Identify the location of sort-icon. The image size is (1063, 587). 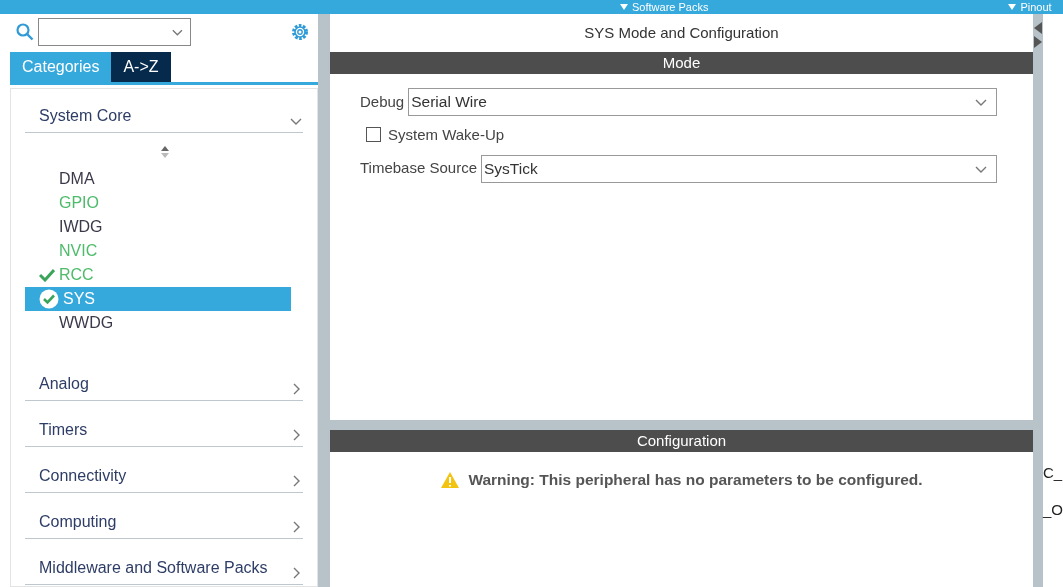
(165, 151).